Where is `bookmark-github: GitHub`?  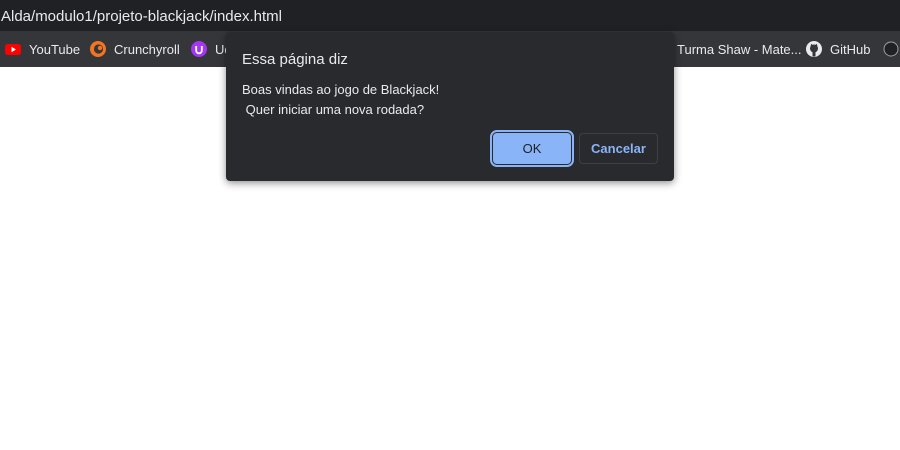
bookmark-github: GitHub is located at coordinates (838, 49).